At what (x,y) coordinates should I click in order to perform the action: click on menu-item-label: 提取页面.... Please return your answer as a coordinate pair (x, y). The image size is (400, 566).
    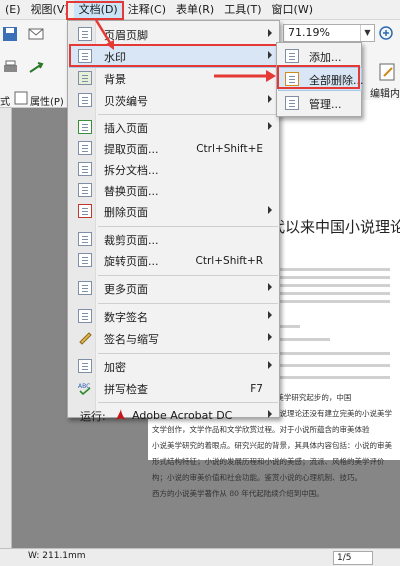
    Looking at the image, I should click on (131, 149).